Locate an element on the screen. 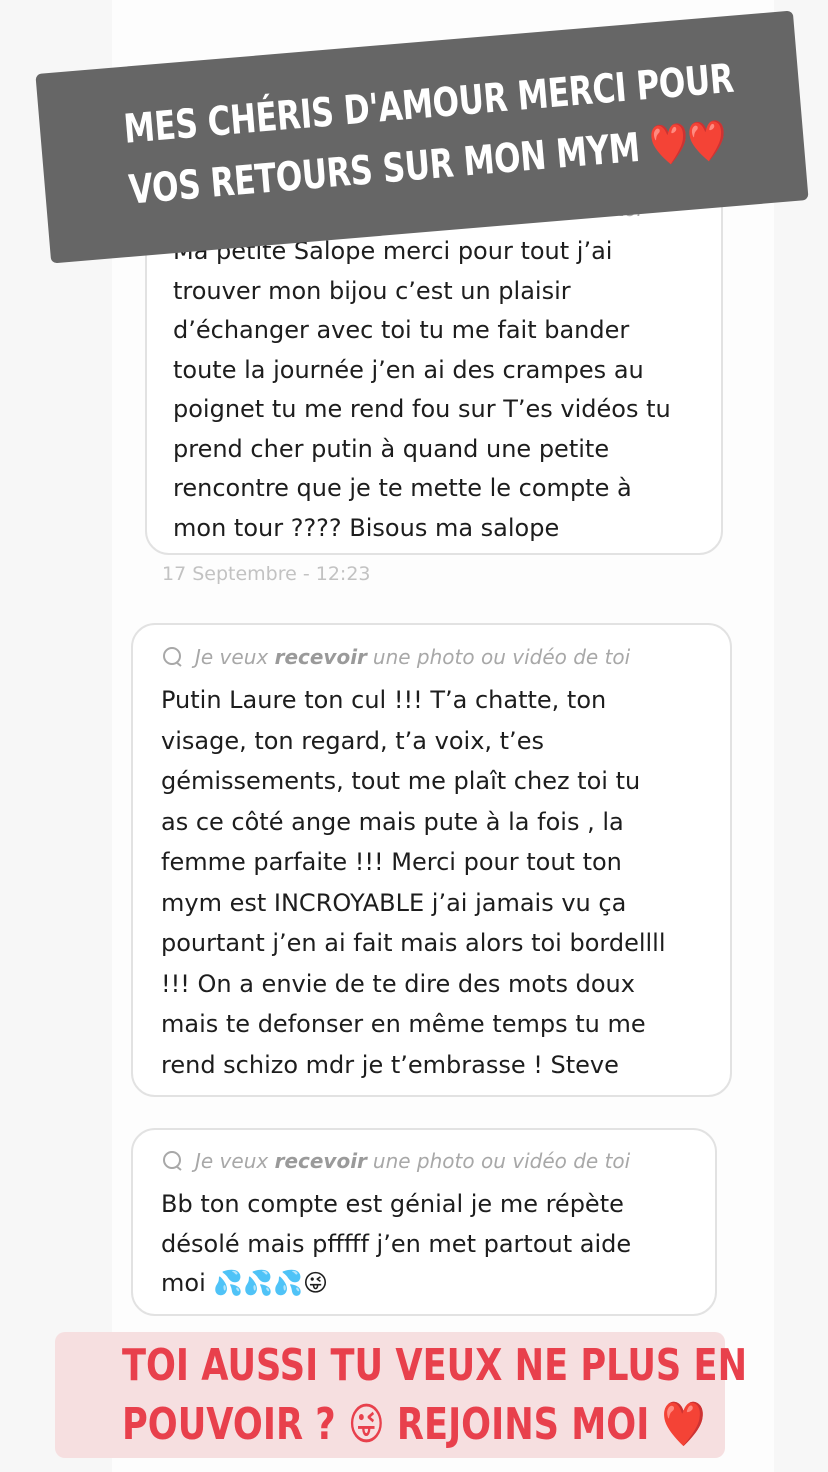  message-line: Bb ton compte est génial je me répète is located at coordinates (392, 1204).